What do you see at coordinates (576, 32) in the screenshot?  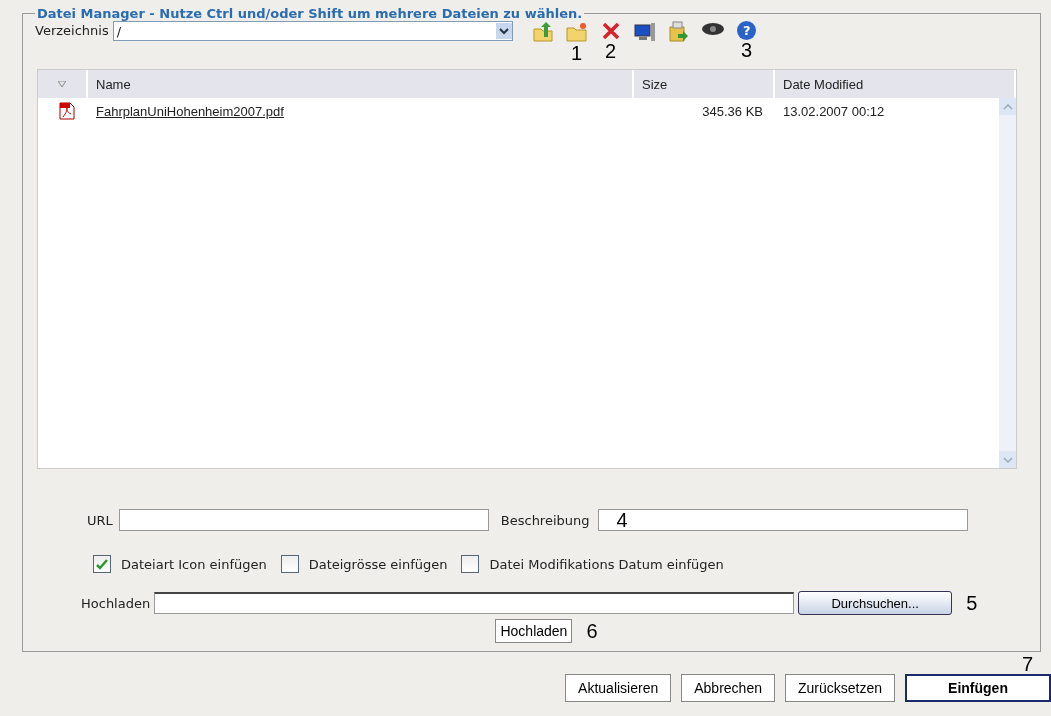 I see `new-folder-icon` at bounding box center [576, 32].